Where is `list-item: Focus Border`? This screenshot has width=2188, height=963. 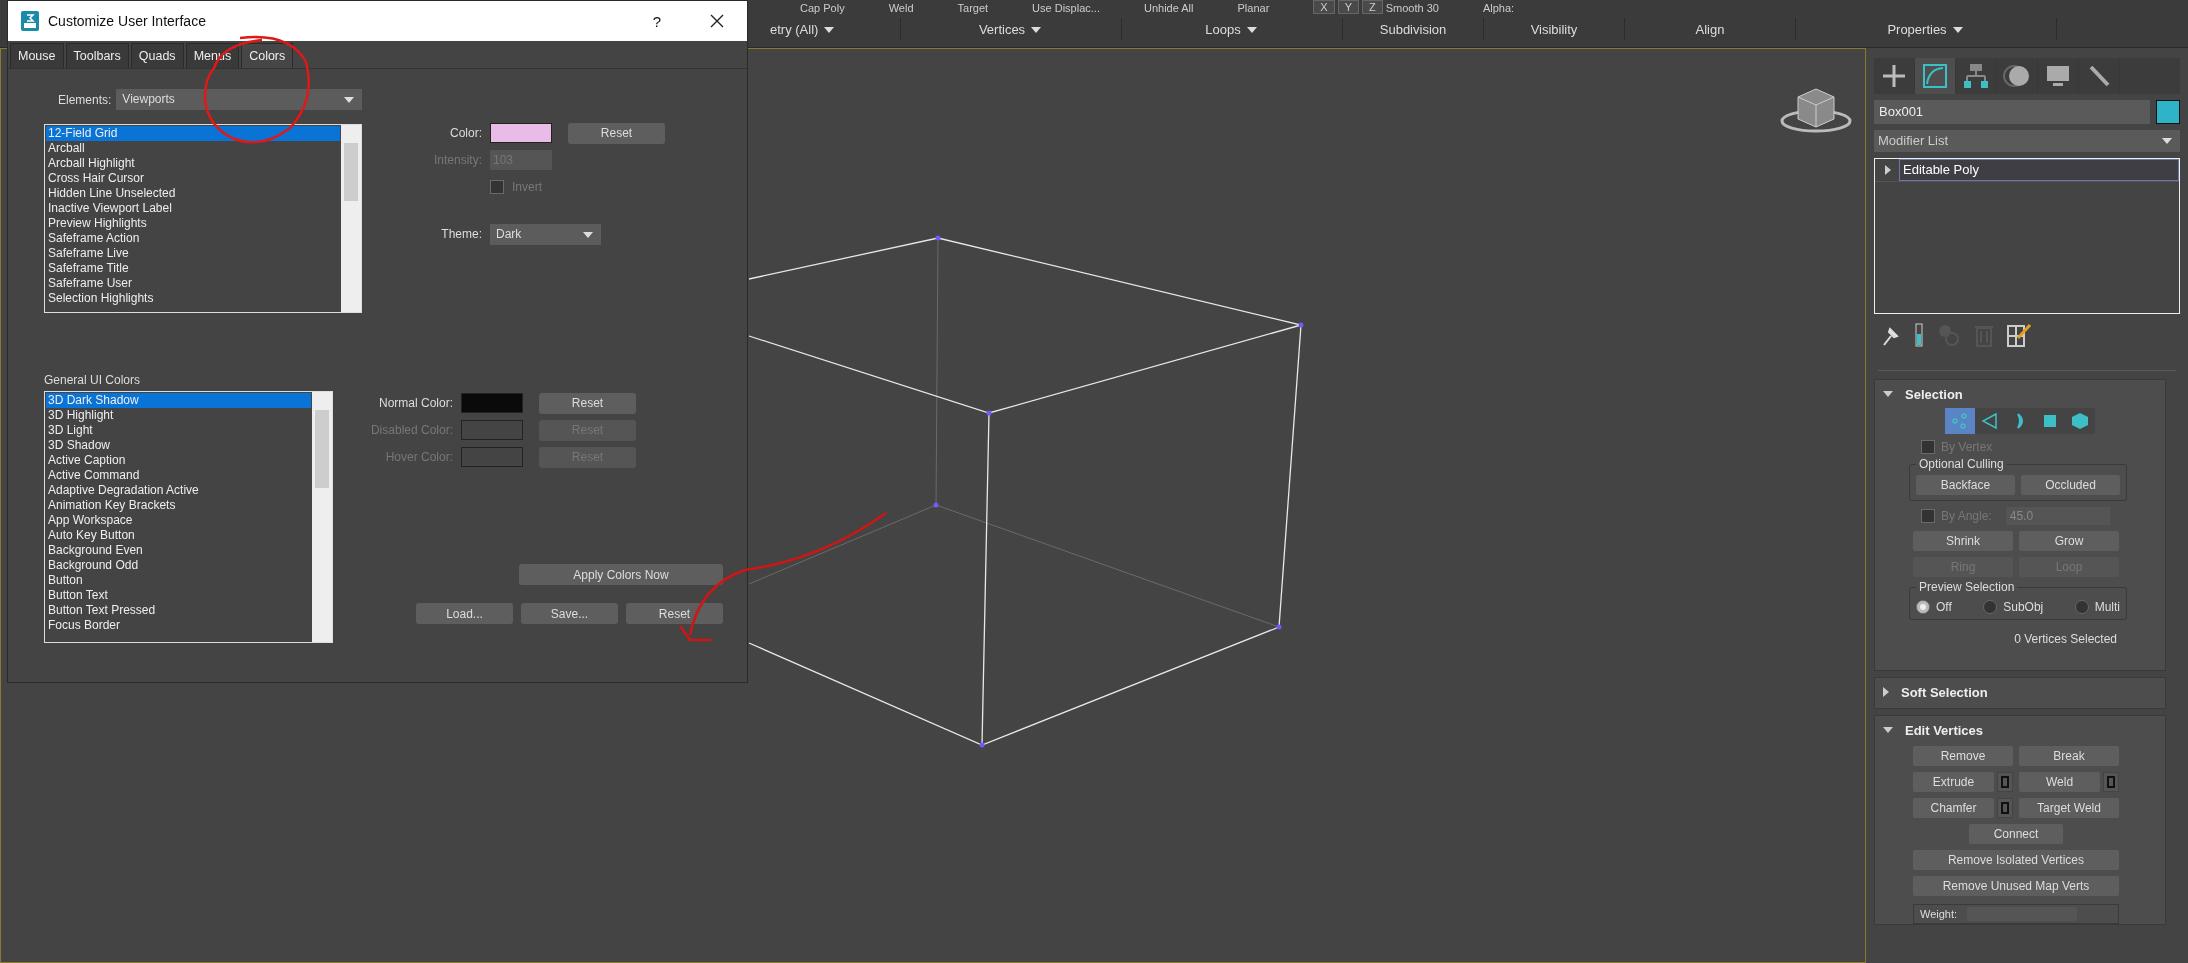
list-item: Focus Border is located at coordinates (178, 625).